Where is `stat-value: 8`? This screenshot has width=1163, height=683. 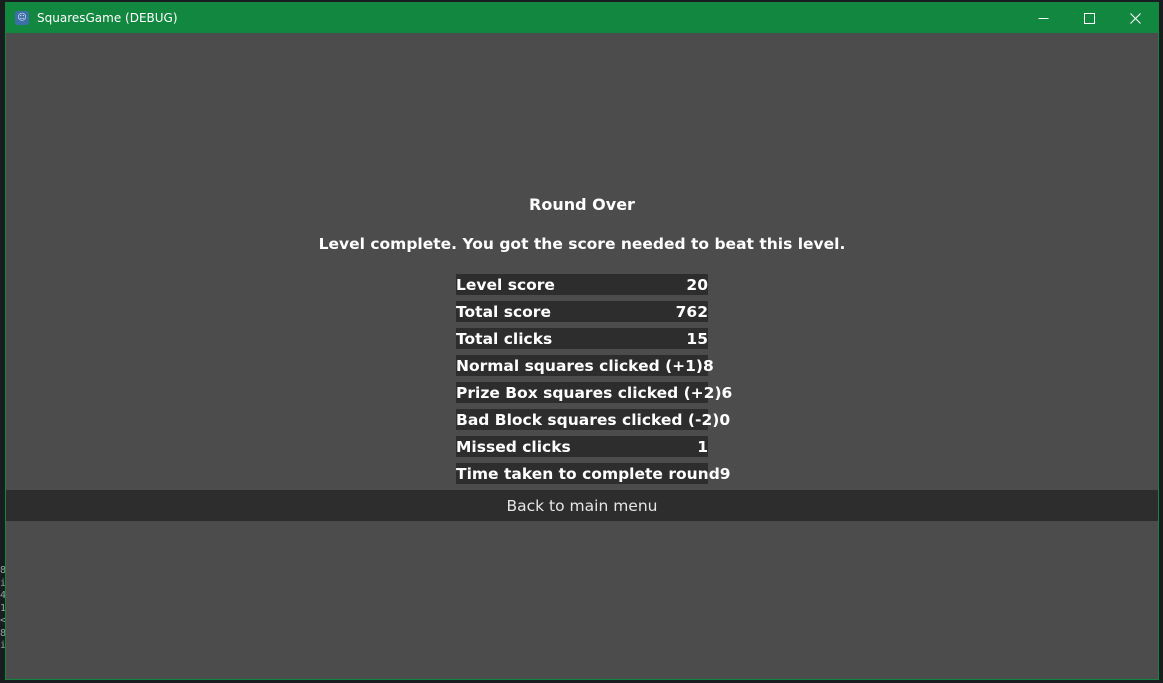 stat-value: 8 is located at coordinates (708, 365).